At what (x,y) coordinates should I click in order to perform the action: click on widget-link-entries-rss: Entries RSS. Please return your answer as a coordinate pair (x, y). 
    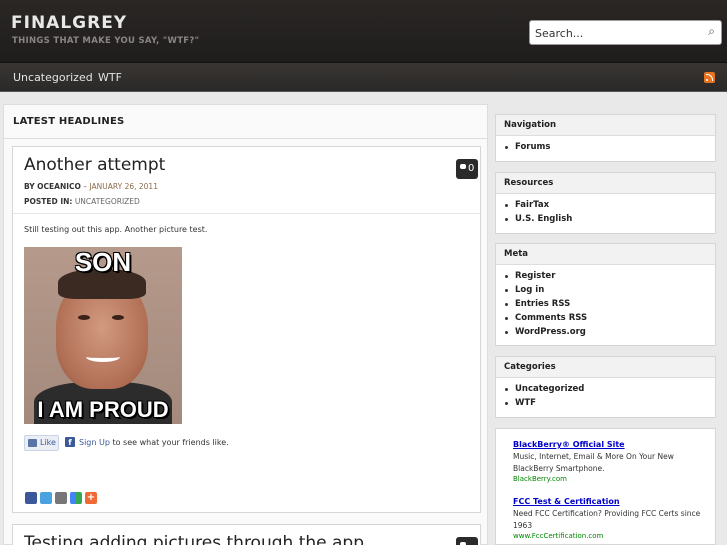
    Looking at the image, I should click on (545, 306).